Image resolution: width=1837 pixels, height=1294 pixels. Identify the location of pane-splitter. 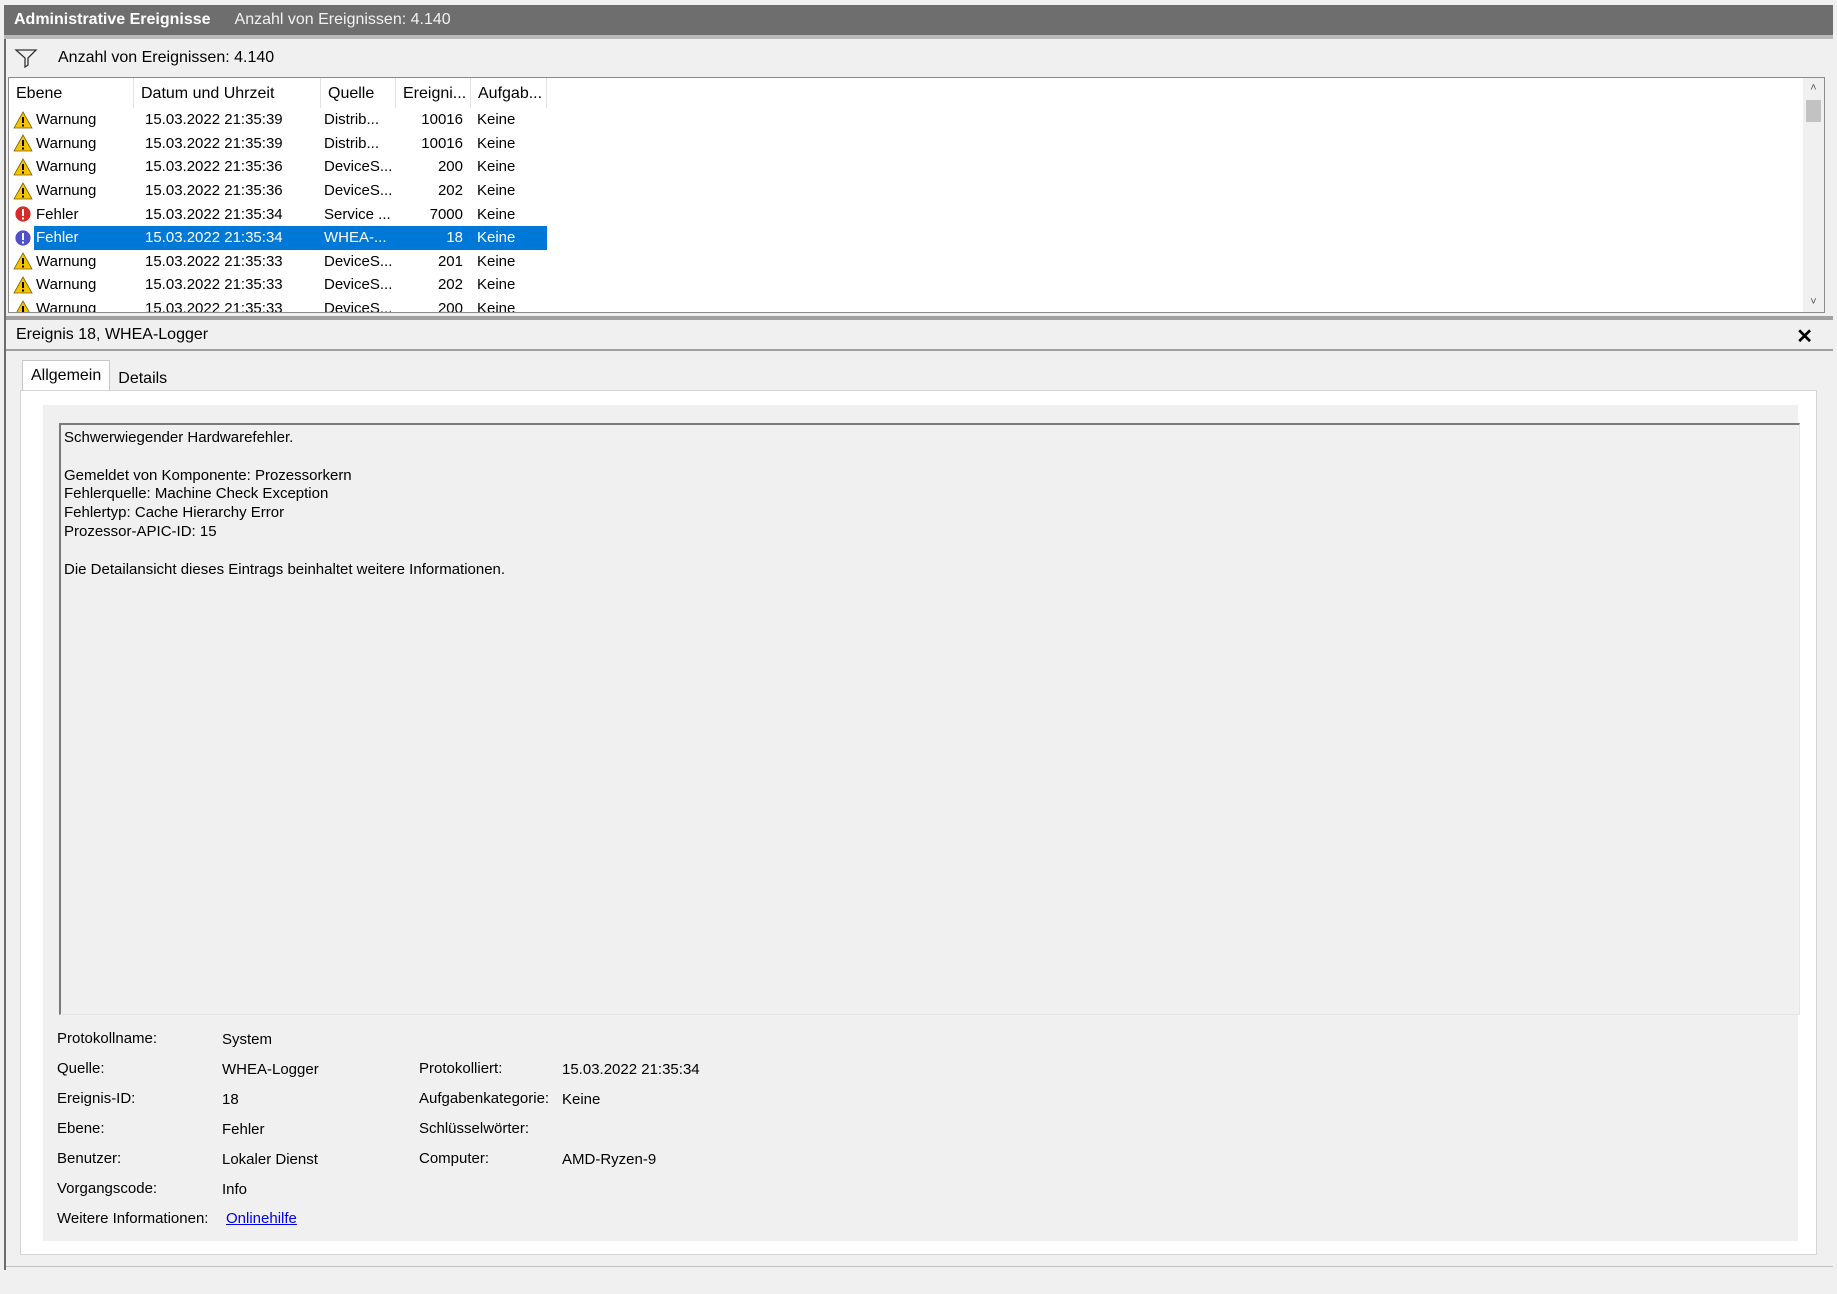
(919, 318).